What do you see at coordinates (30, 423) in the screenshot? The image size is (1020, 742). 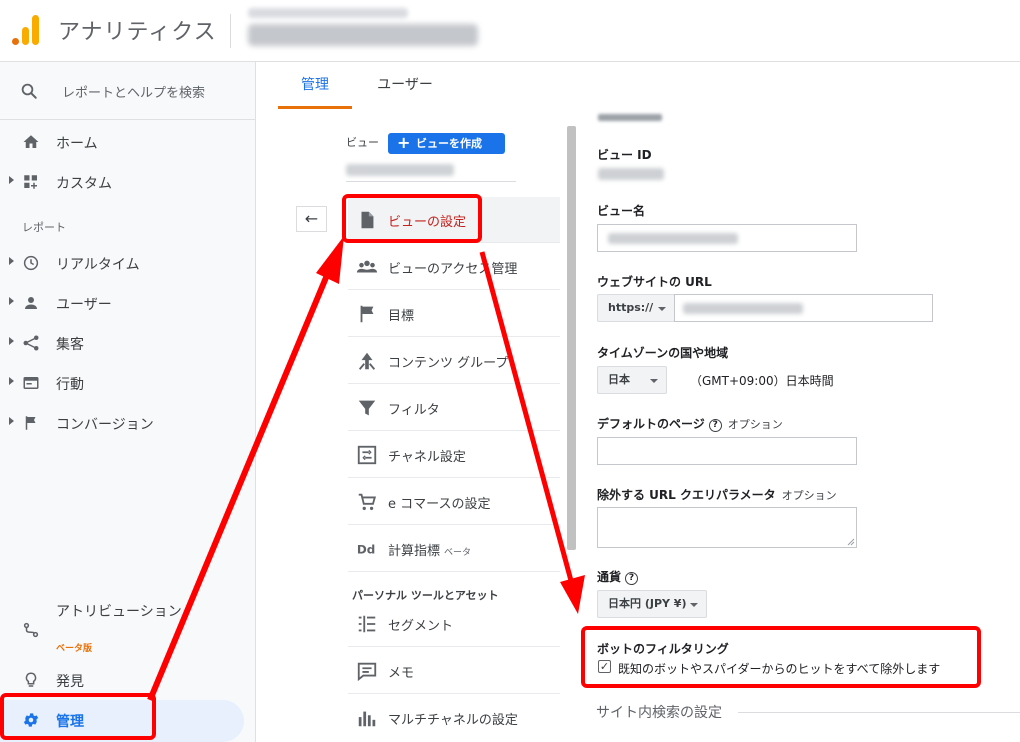 I see `flag-icon` at bounding box center [30, 423].